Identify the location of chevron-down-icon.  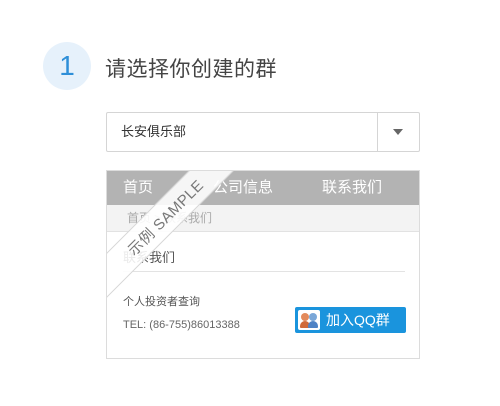
(398, 132).